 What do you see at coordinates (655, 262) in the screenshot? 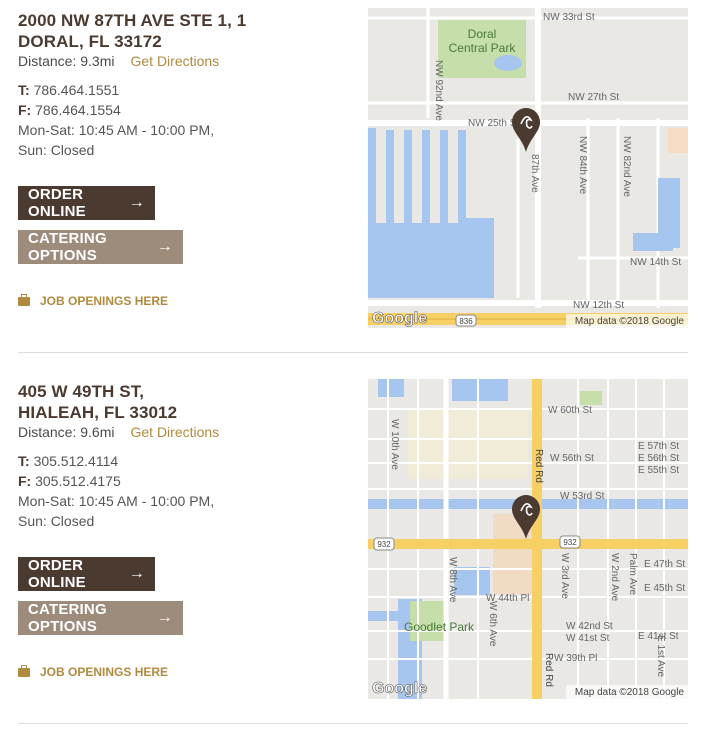
I see `map-label: NW 14th St` at bounding box center [655, 262].